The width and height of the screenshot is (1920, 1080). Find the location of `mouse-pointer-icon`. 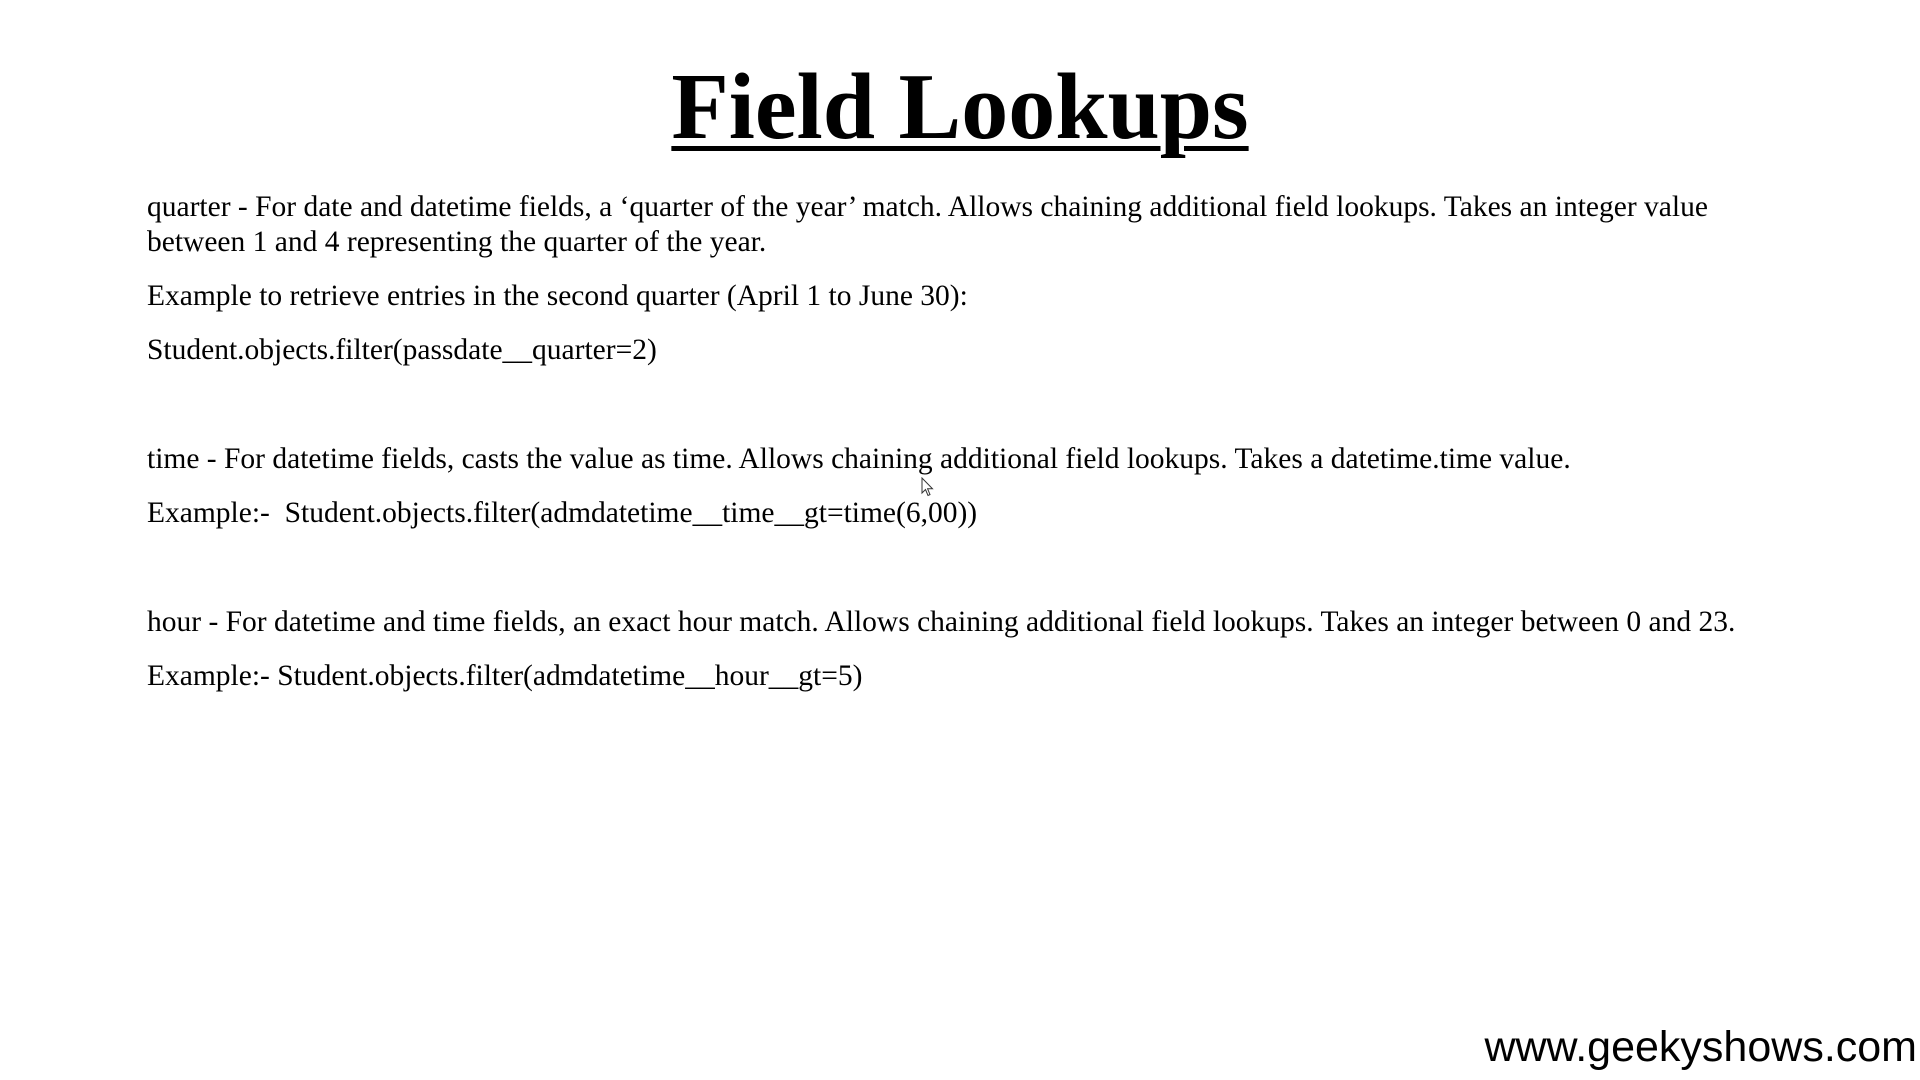

mouse-pointer-icon is located at coordinates (927, 487).